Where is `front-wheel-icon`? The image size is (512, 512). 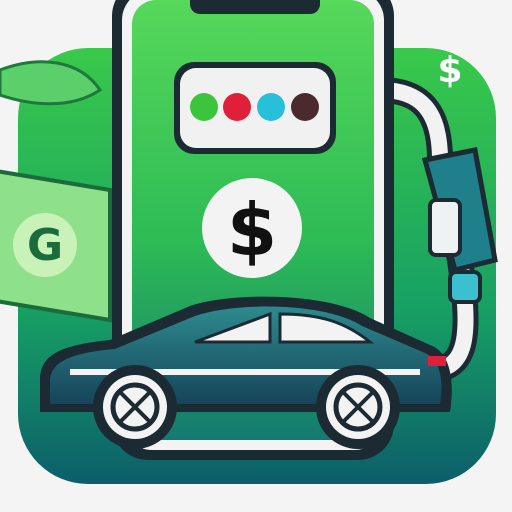 front-wheel-icon is located at coordinates (135, 407).